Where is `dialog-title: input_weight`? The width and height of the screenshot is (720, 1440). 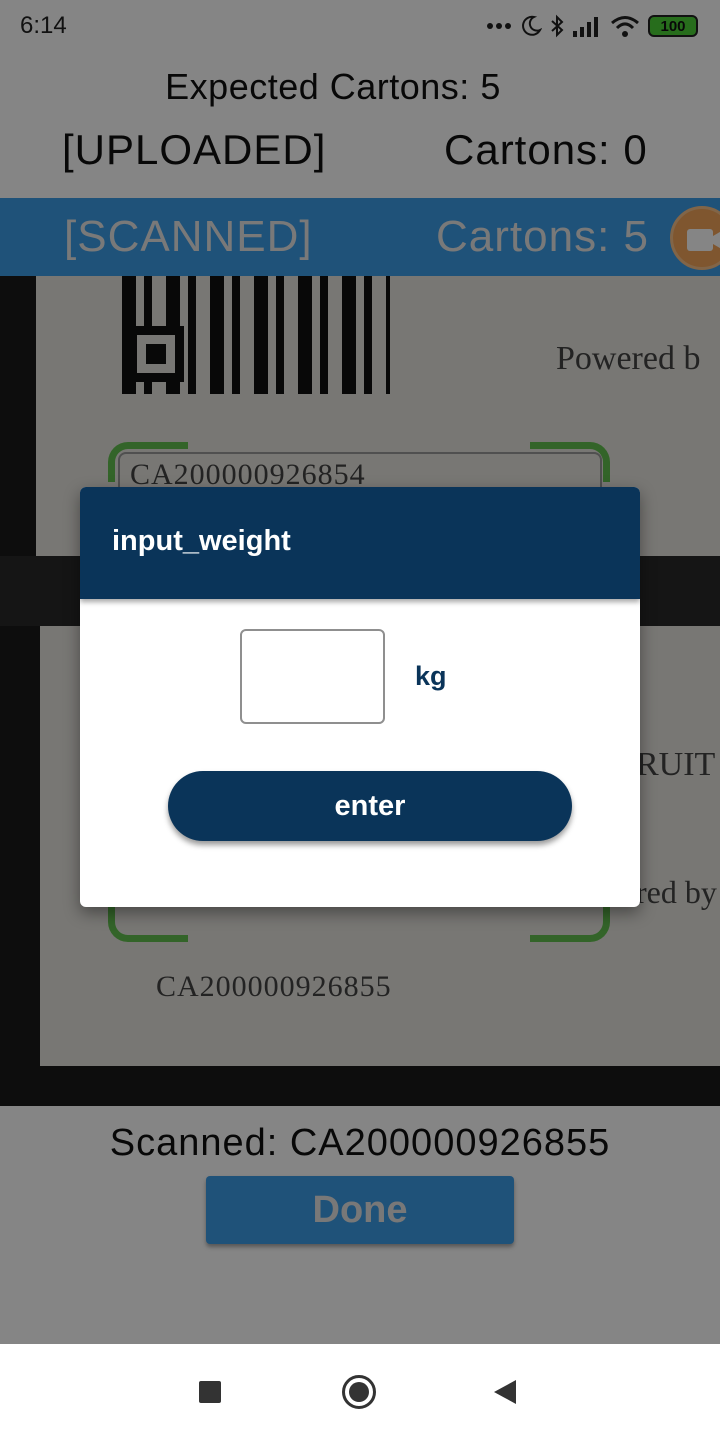 dialog-title: input_weight is located at coordinates (201, 541).